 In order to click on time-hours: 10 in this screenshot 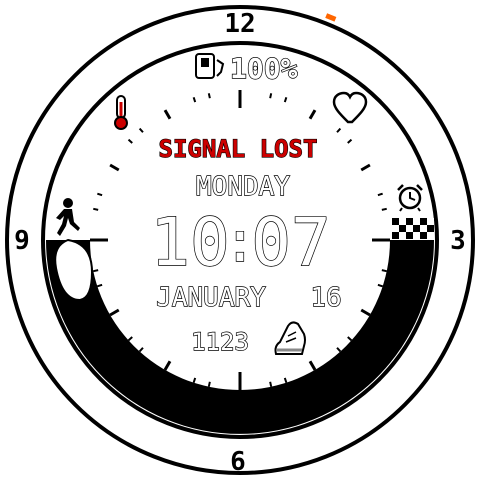, I will do `click(189, 242)`.